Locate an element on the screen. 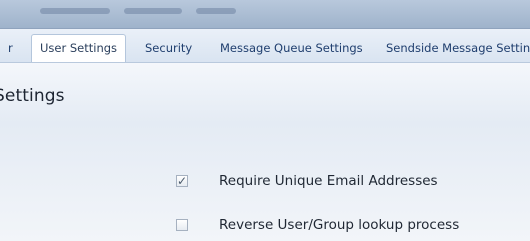 The width and height of the screenshot is (530, 241). require-unique-email-label: Require Unique Email Addresses is located at coordinates (328, 181).